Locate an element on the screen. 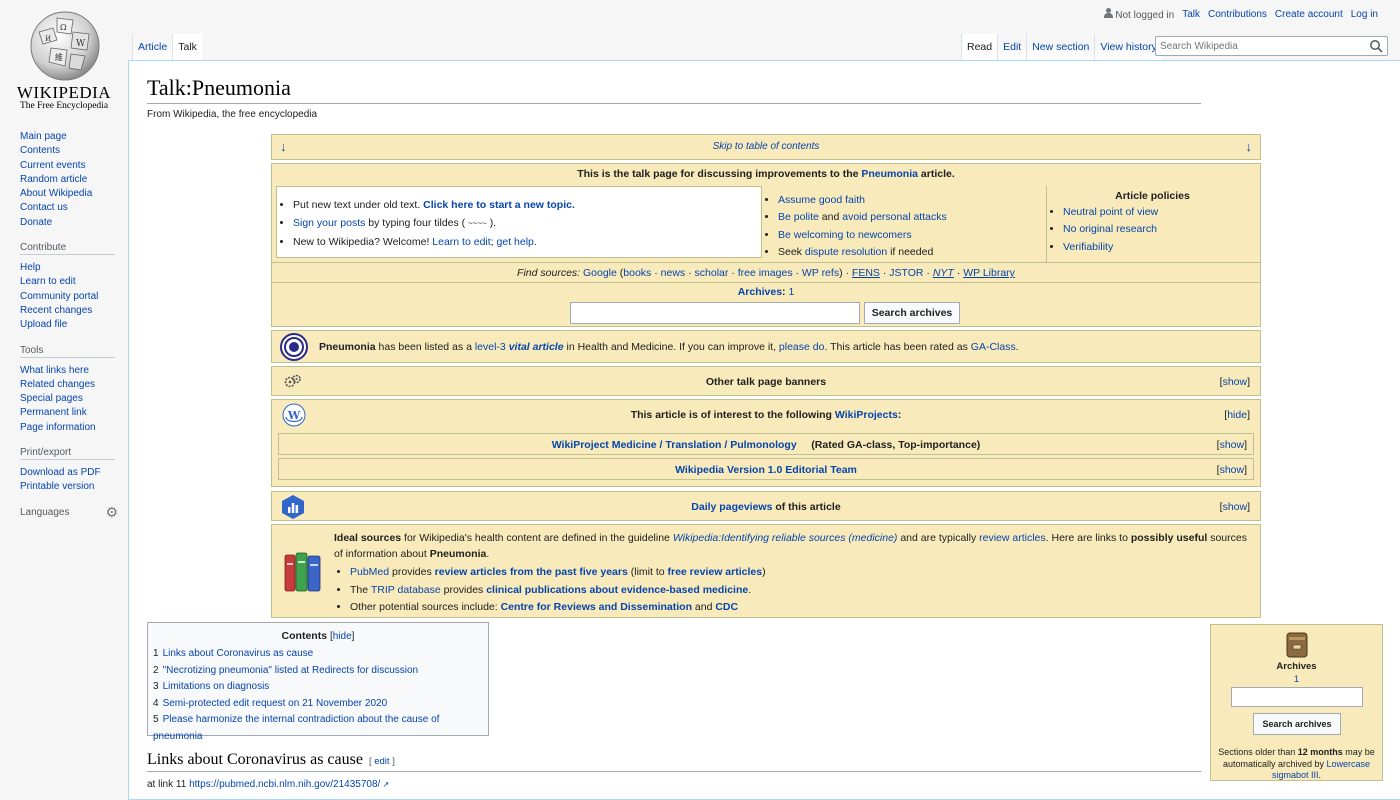  toc-item-3: 3 Limitations on diagnosis is located at coordinates (211, 686).